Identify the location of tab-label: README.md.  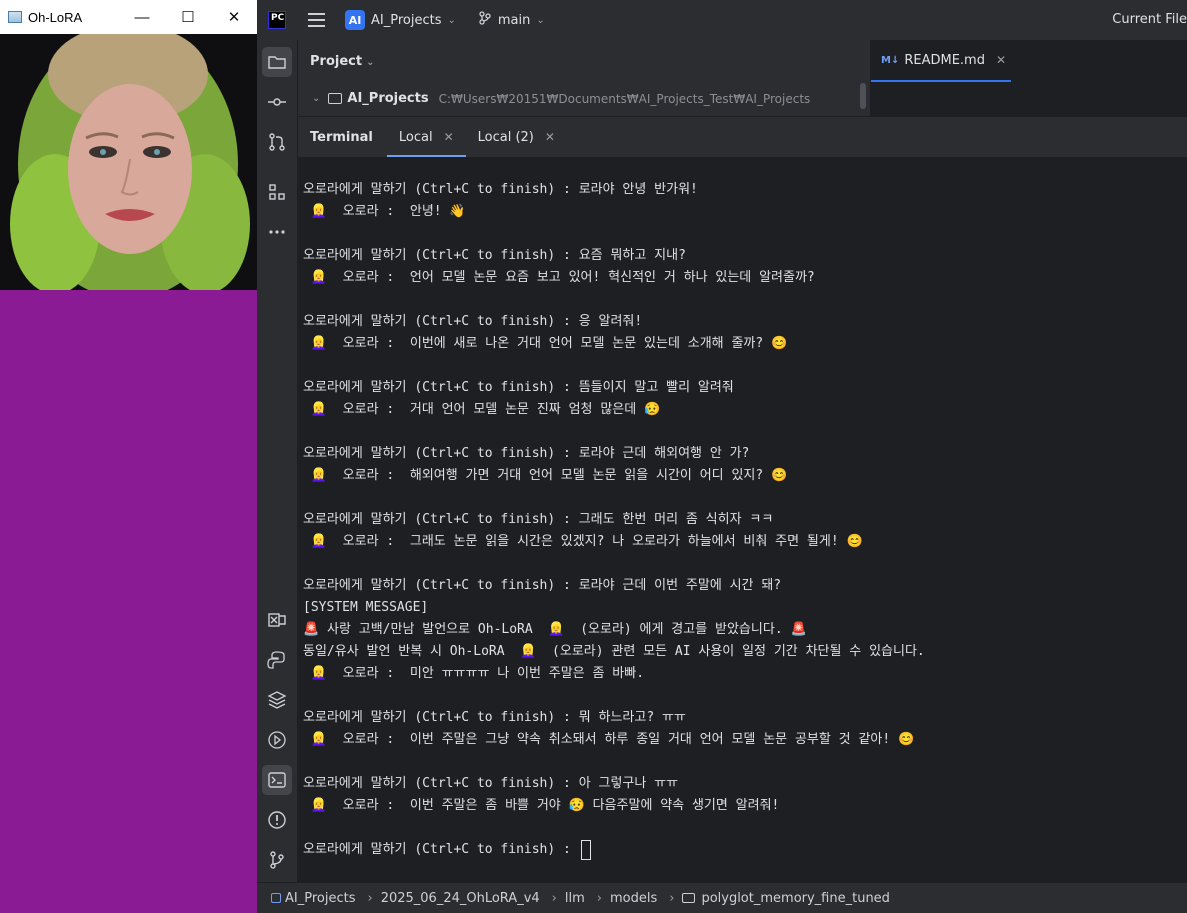
(944, 60).